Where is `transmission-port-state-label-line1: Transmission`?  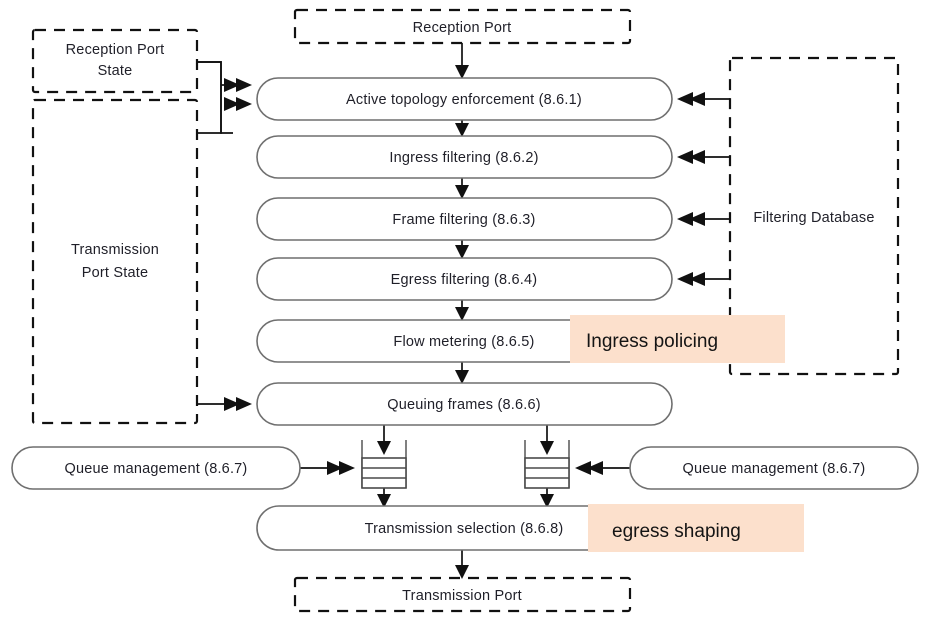 transmission-port-state-label-line1: Transmission is located at coordinates (115, 250).